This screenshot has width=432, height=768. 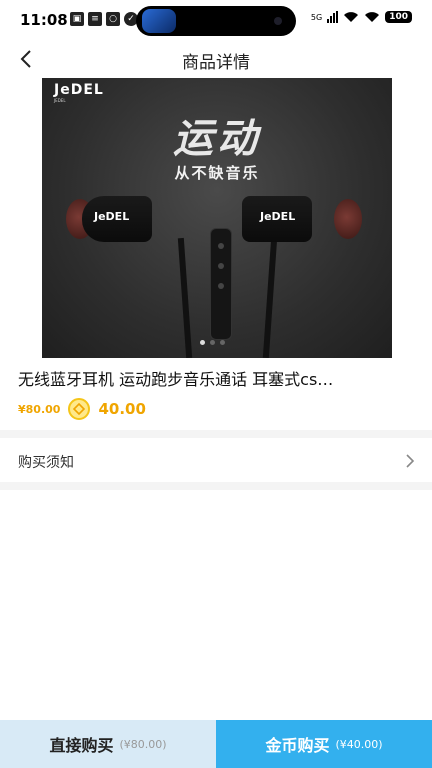 I want to click on status-bar: 11:08 ▣ ≡ ○ ✓ 5G 100, so click(x=216, y=20).